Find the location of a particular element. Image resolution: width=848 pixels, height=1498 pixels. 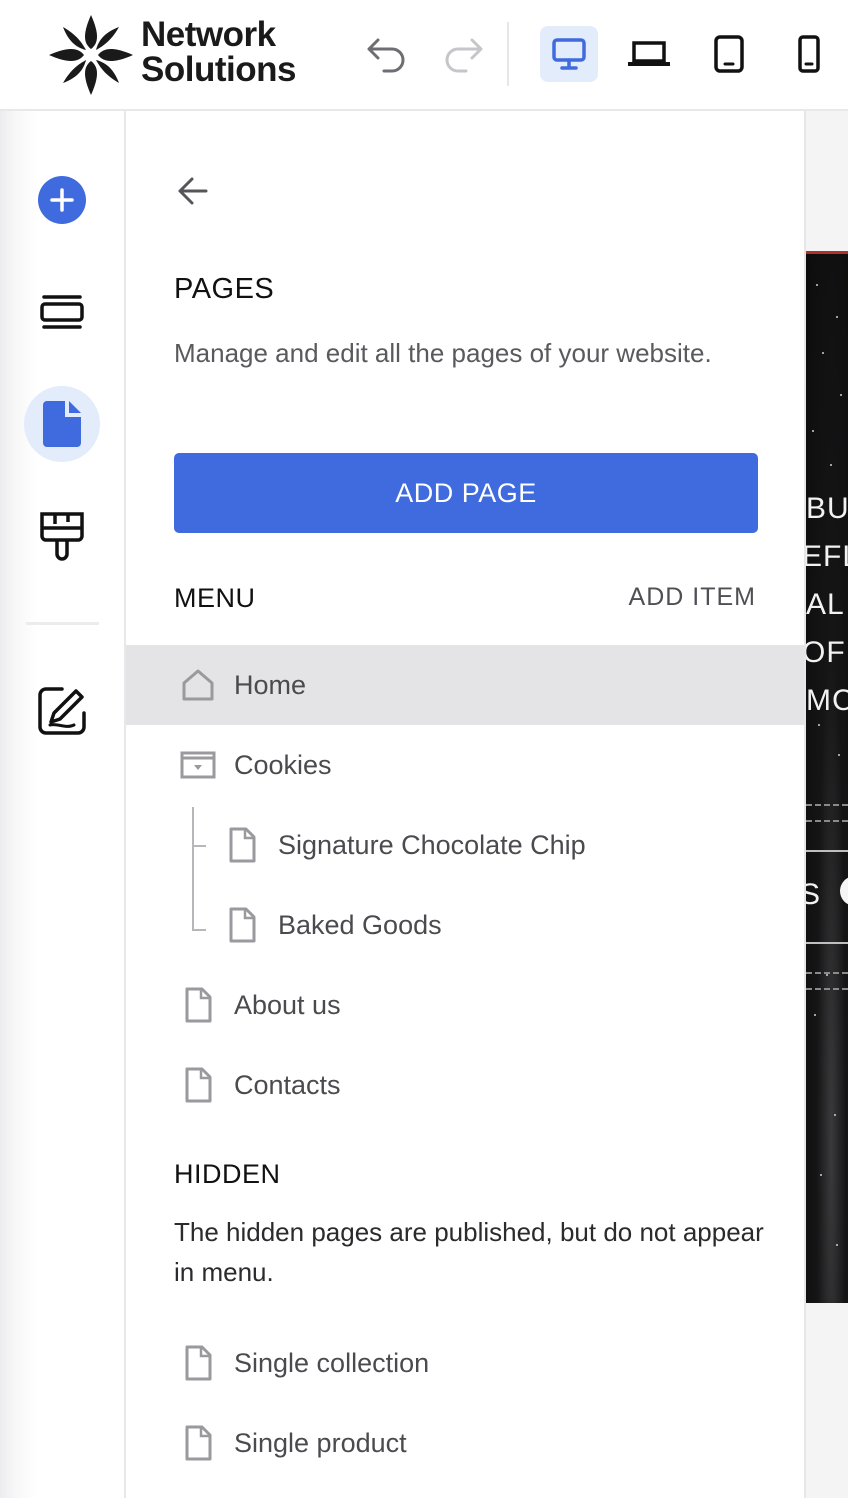

preview-text: S is located at coordinates (814, 894).